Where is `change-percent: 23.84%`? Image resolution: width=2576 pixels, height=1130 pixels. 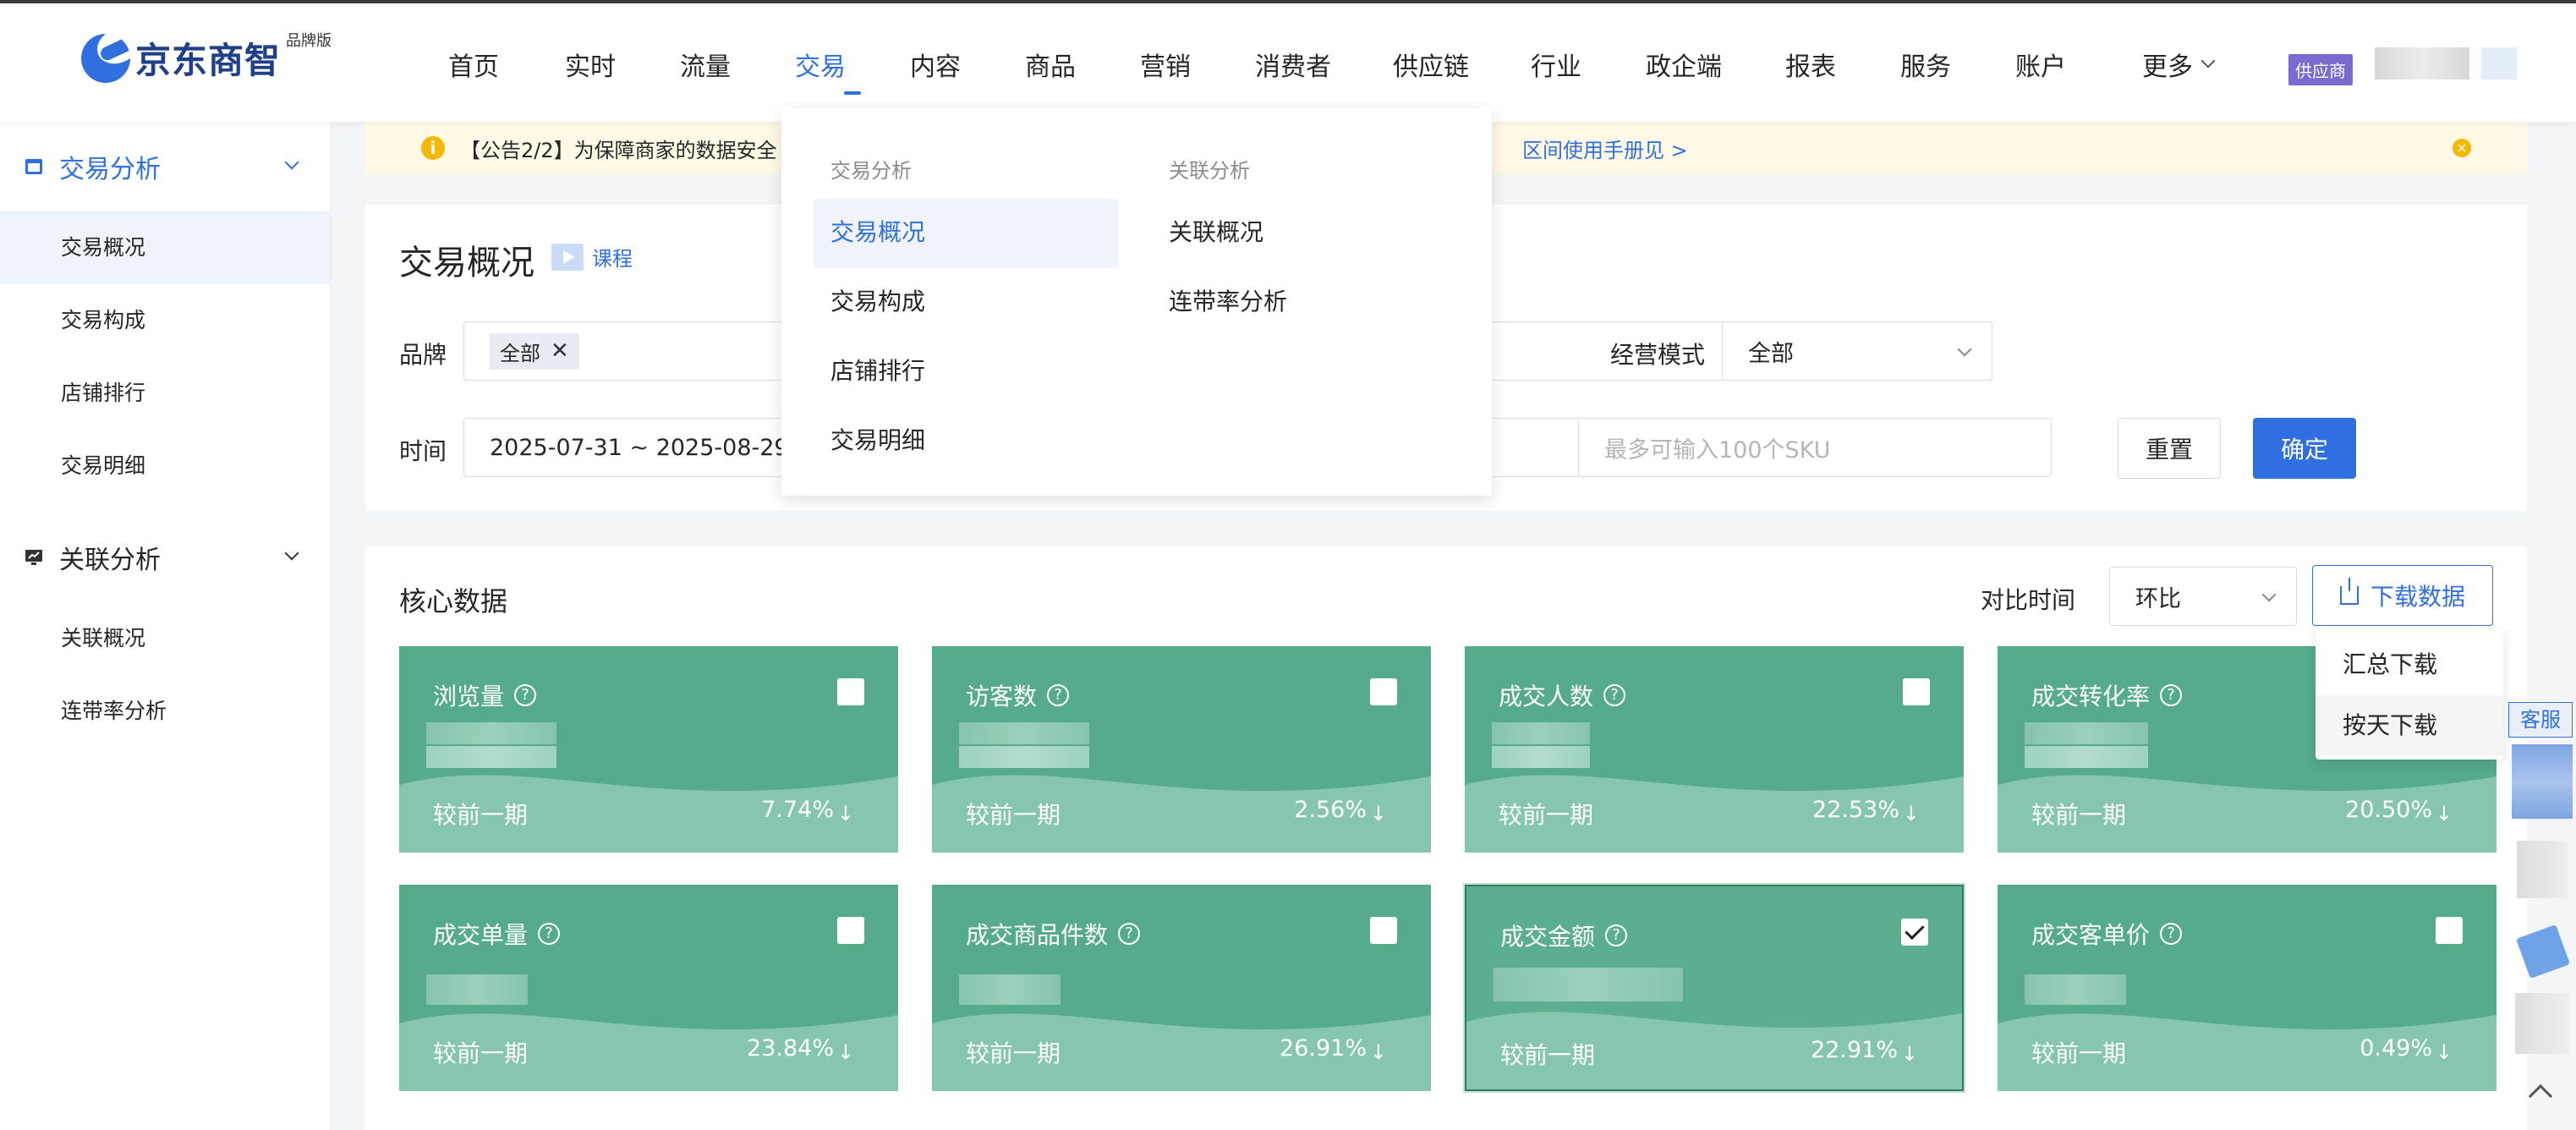 change-percent: 23.84% is located at coordinates (790, 1048).